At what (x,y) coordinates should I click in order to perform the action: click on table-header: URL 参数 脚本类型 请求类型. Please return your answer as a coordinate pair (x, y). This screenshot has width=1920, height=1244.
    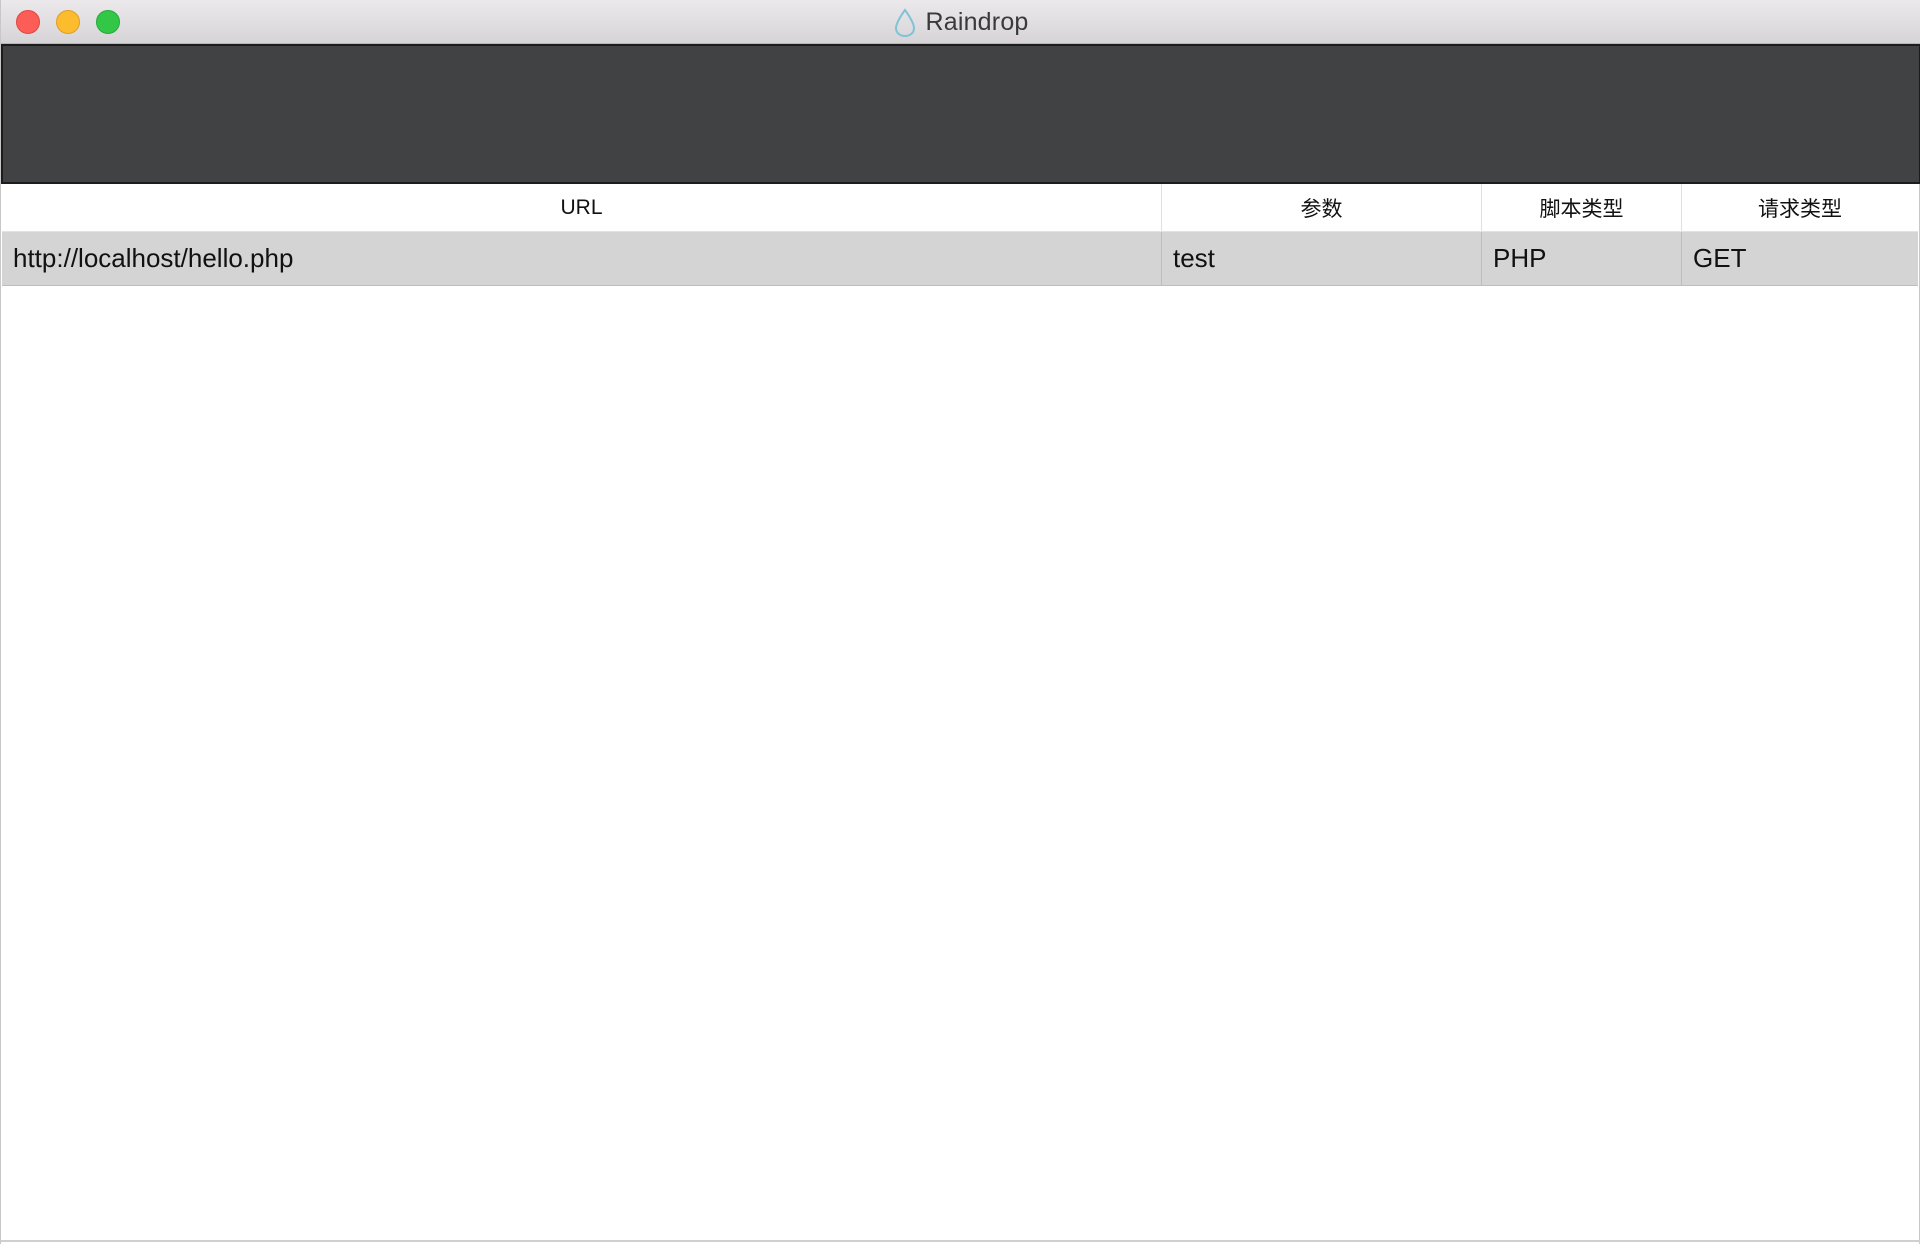
    Looking at the image, I should click on (960, 208).